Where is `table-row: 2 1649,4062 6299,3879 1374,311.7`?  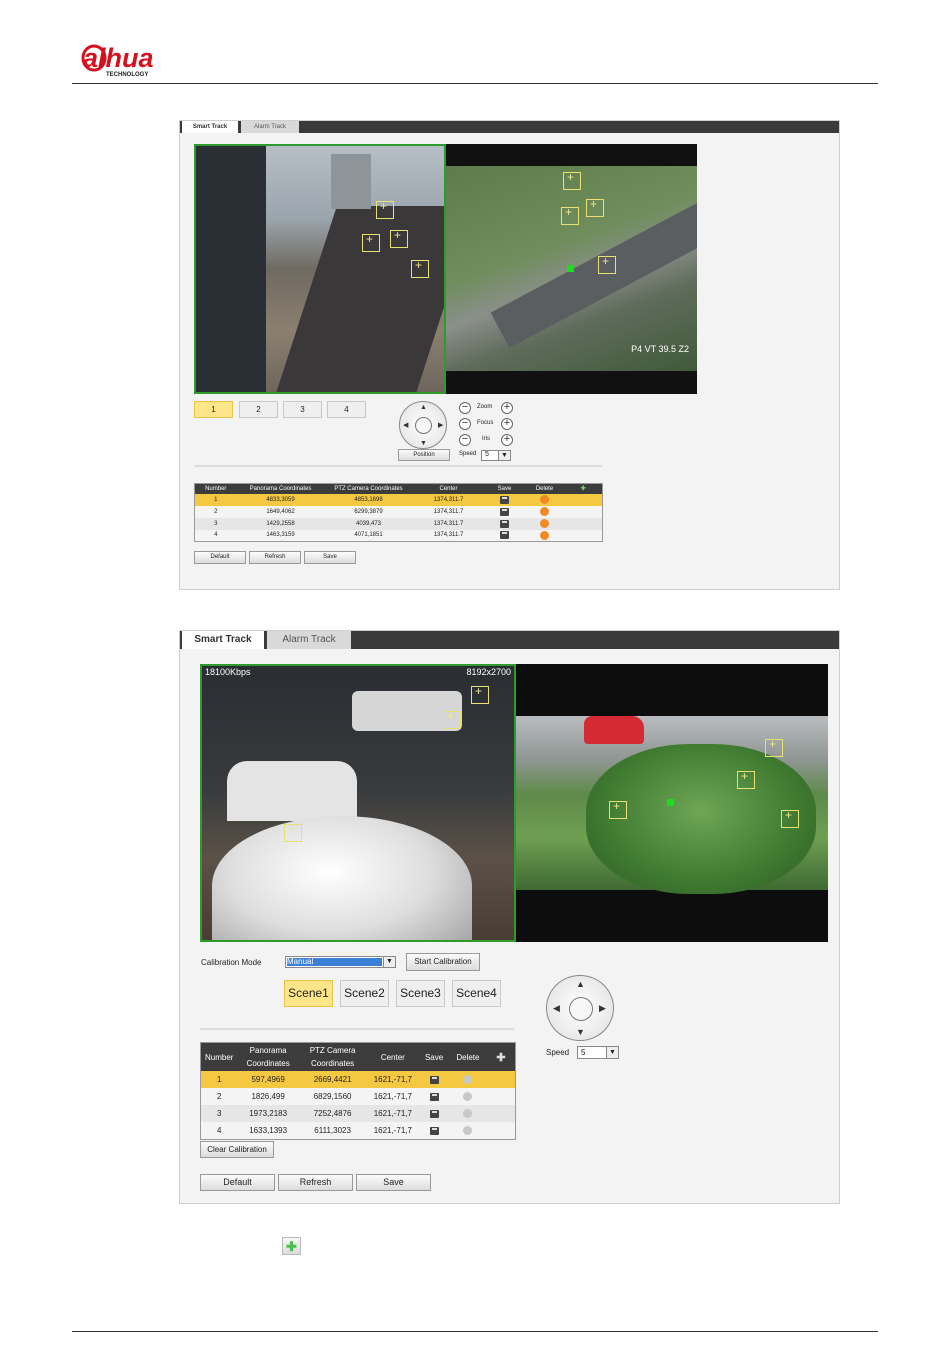
table-row: 2 1649,4062 6299,3879 1374,311.7 is located at coordinates (398, 511).